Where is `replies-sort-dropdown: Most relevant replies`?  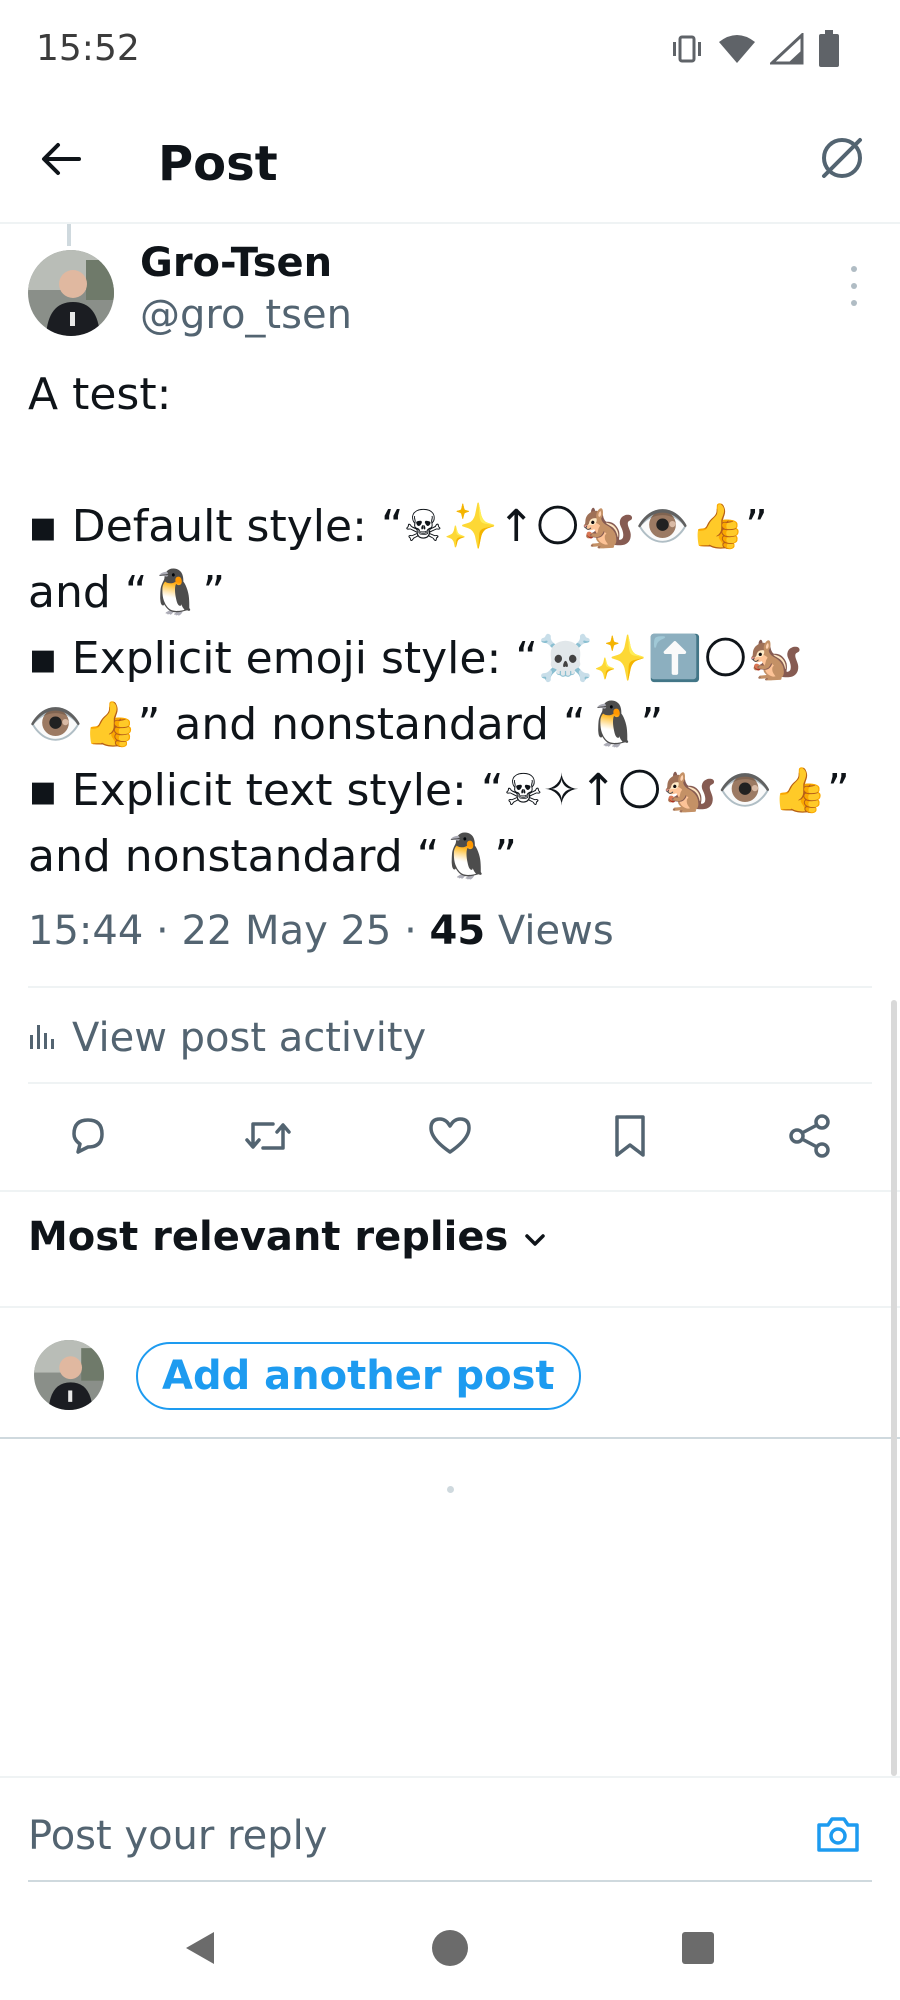 replies-sort-dropdown: Most relevant replies is located at coordinates (288, 1237).